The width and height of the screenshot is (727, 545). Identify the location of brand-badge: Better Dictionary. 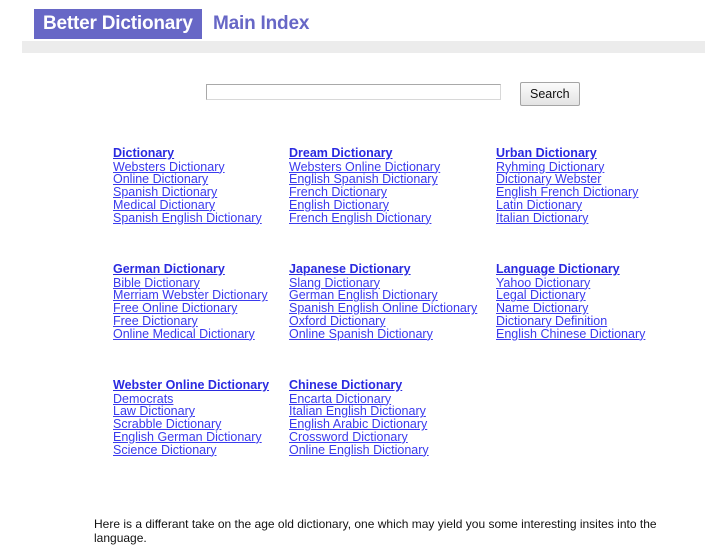
(118, 24).